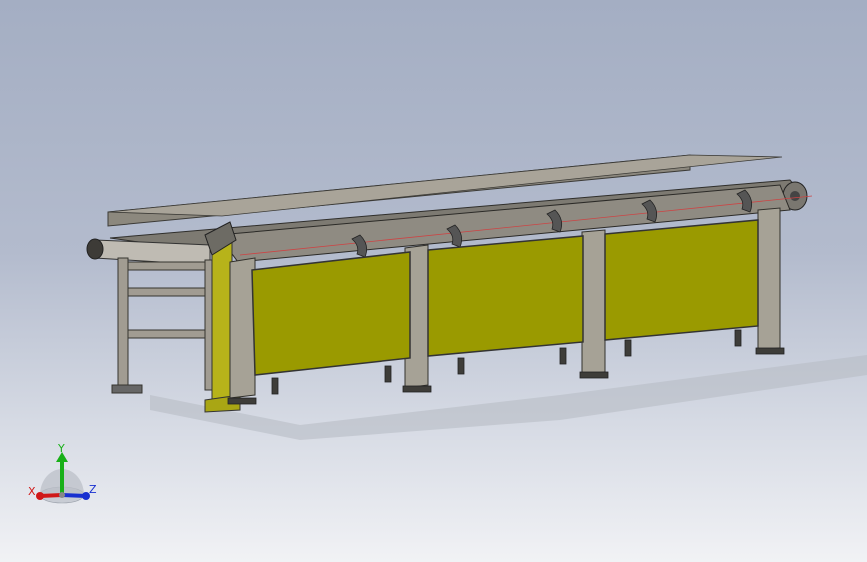 This screenshot has width=867, height=562. I want to click on view-orientation-triad: Y X Z, so click(66, 475).